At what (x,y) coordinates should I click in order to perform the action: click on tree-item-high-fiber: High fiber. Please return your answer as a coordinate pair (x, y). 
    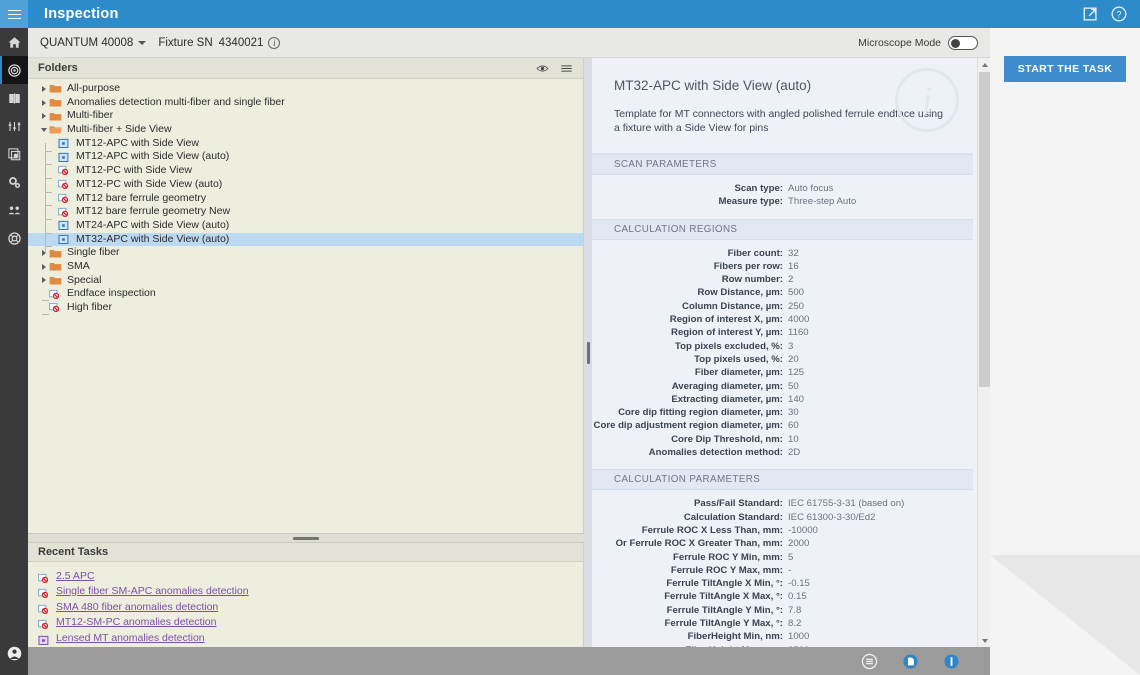
    Looking at the image, I should click on (305, 308).